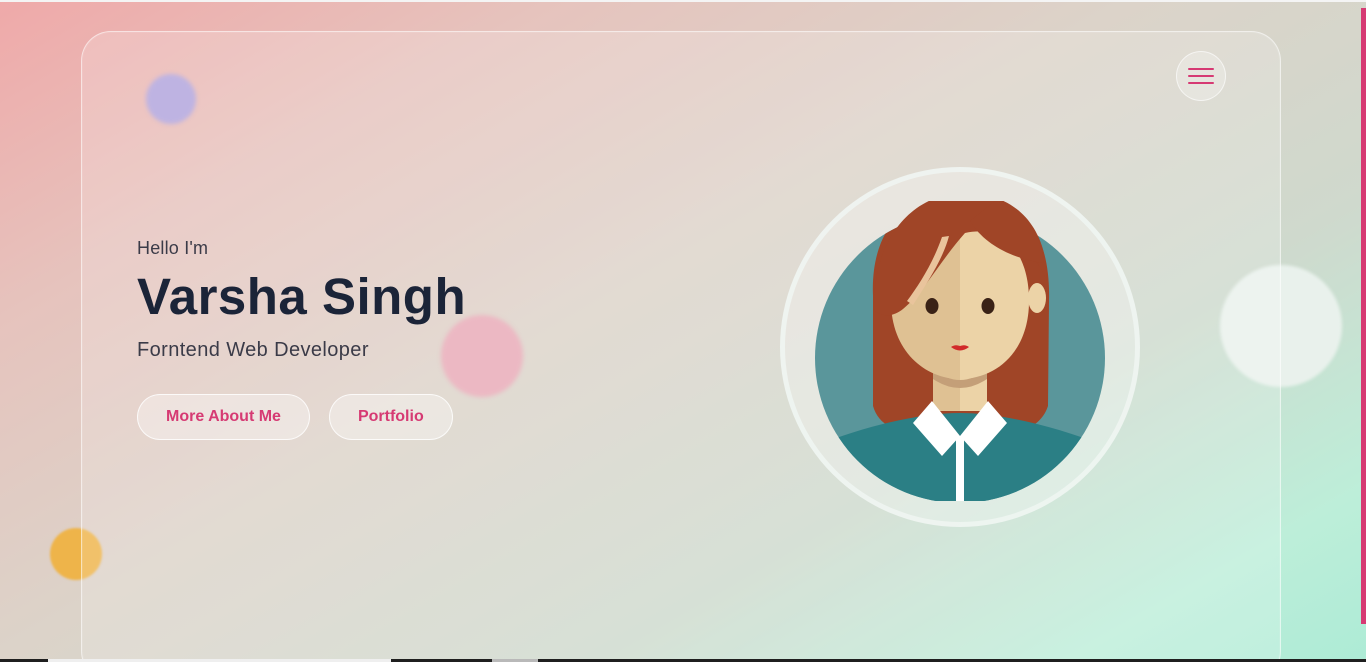 The height and width of the screenshot is (662, 1366). Describe the element at coordinates (390, 417) in the screenshot. I see `portfolio-button: Portfolio` at that location.